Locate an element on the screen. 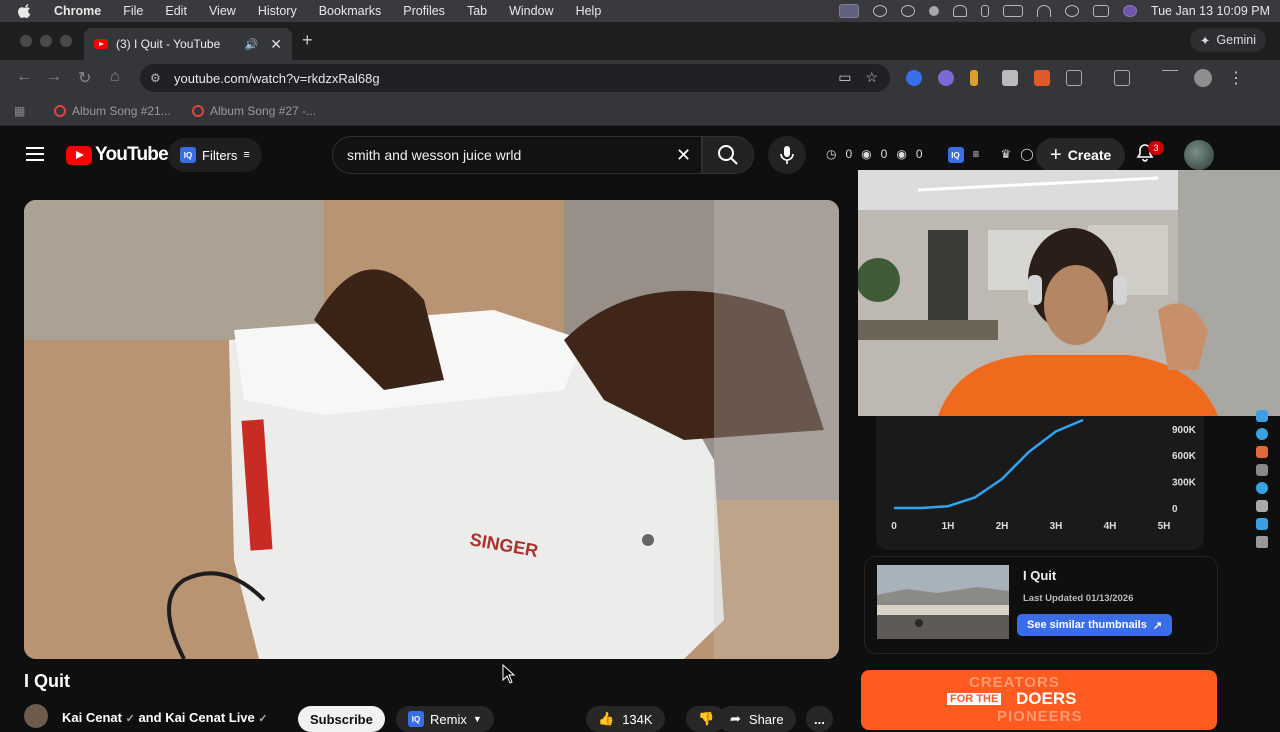 The height and width of the screenshot is (732, 1280). window-zoom-button is located at coordinates (66, 41).